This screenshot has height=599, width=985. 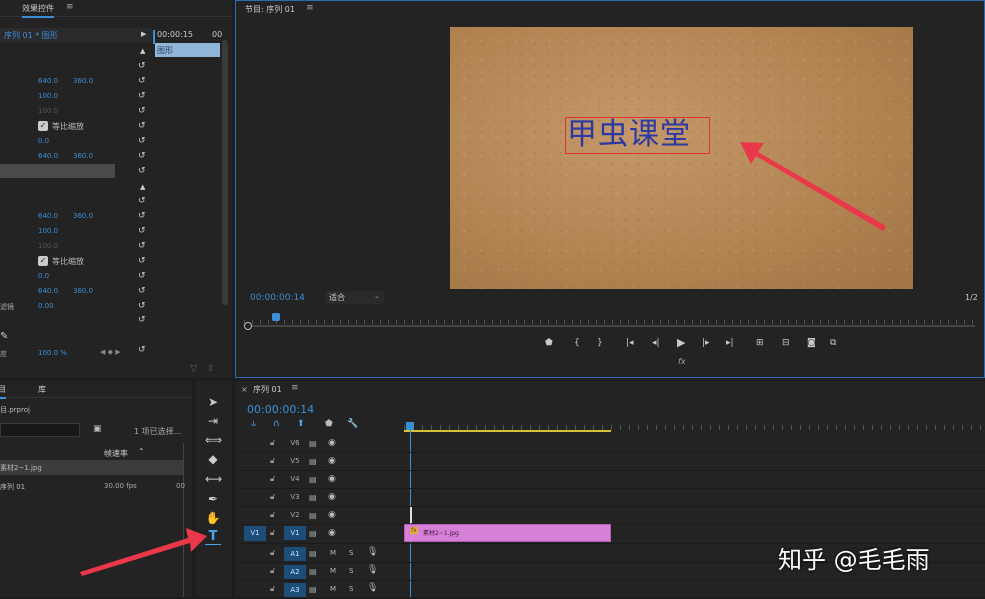 What do you see at coordinates (854, 560) in the screenshot?
I see `watermark: 知乎 @毛毛雨` at bounding box center [854, 560].